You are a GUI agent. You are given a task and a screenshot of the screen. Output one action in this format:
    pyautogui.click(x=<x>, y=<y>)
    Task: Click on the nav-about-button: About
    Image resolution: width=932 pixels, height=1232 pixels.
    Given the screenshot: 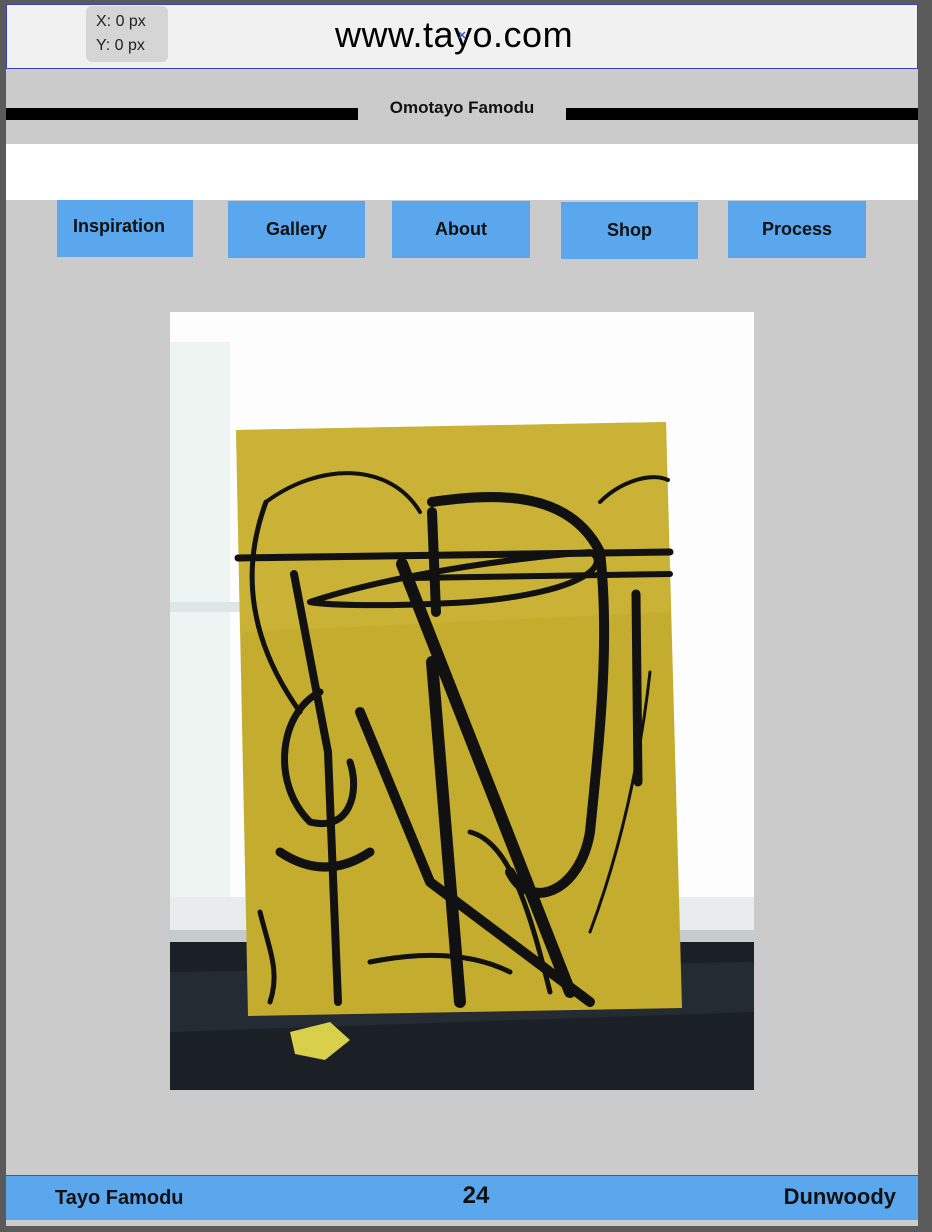 What is the action you would take?
    pyautogui.click(x=461, y=229)
    